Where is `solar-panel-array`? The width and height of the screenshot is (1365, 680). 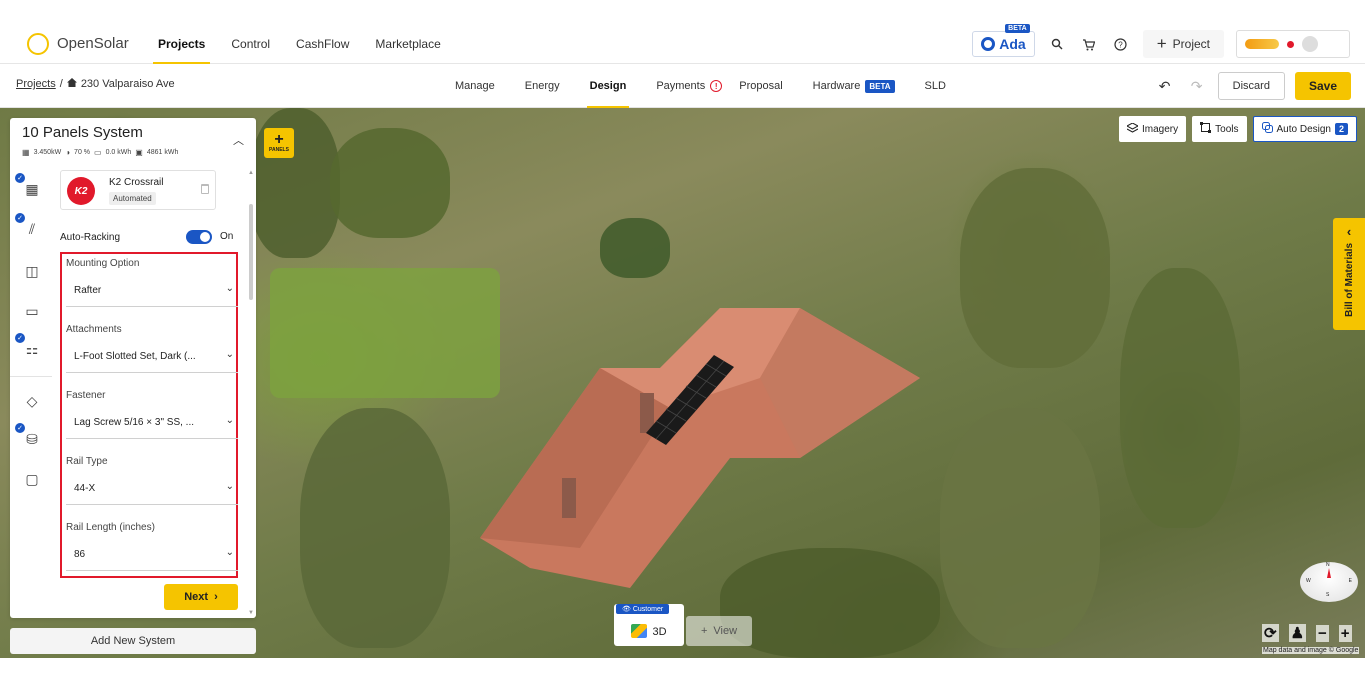
solar-panel-array is located at coordinates (690, 403).